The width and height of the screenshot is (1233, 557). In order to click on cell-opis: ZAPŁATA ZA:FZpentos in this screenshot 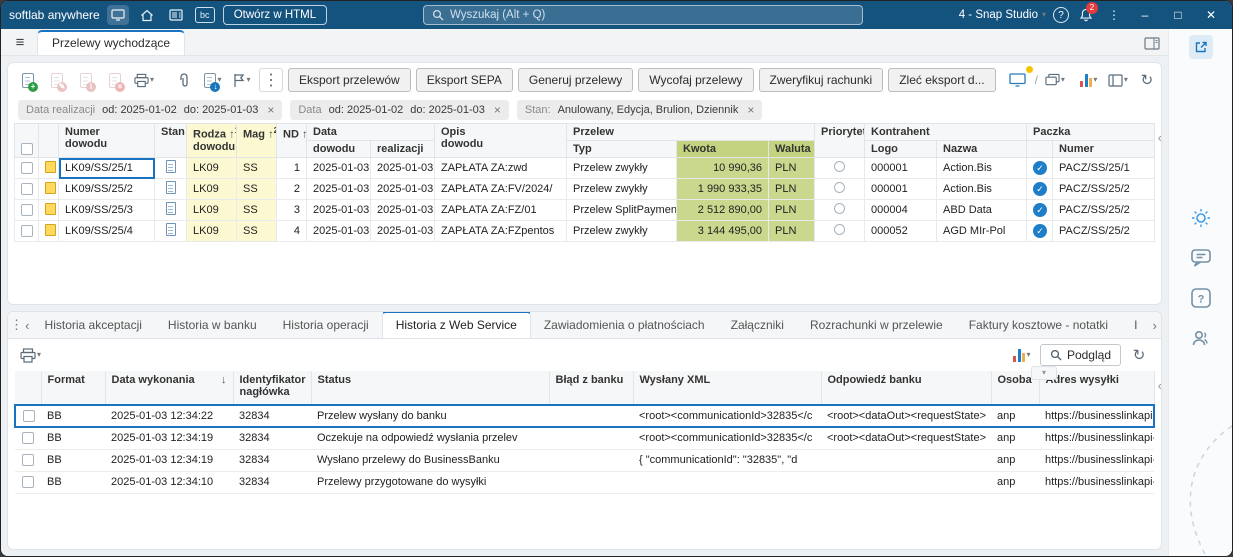, I will do `click(500, 231)`.